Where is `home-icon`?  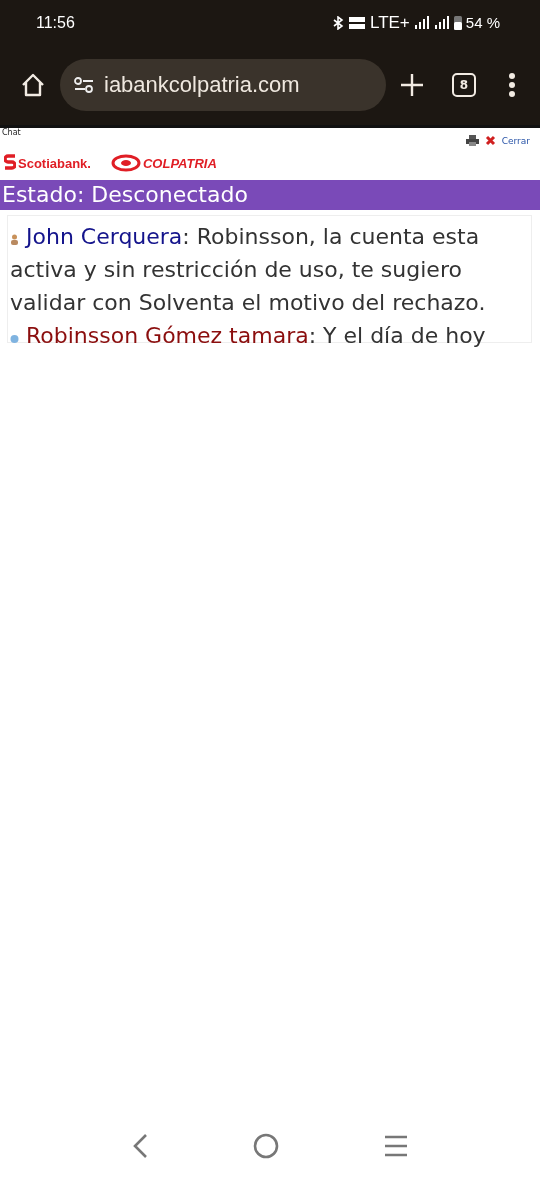 home-icon is located at coordinates (33, 85).